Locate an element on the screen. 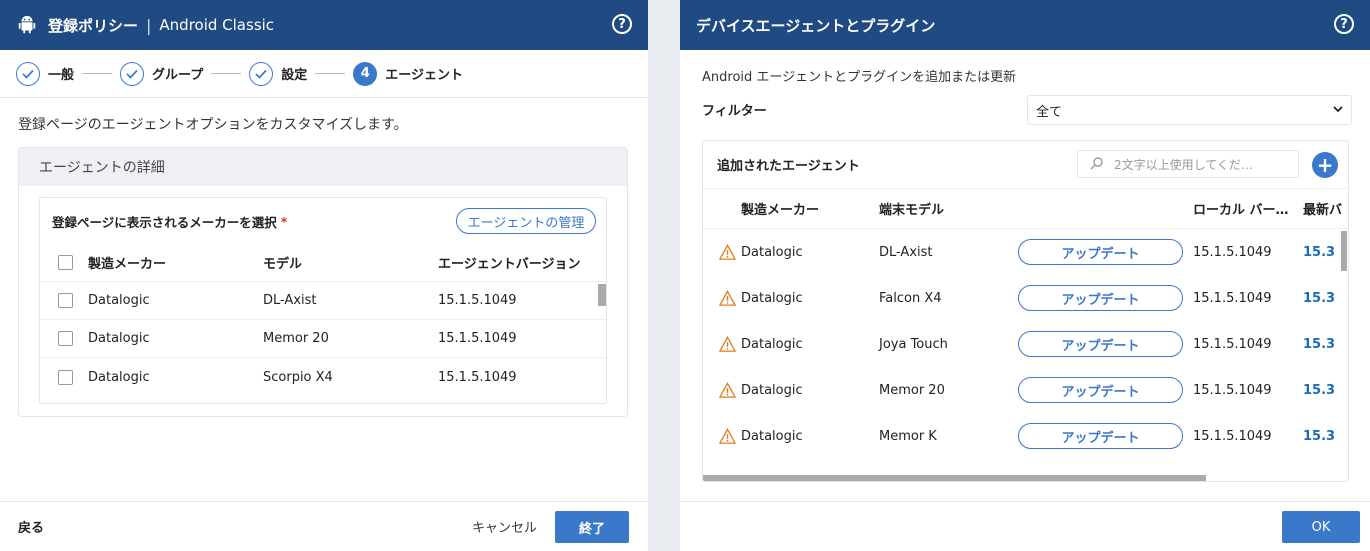 Image resolution: width=1370 pixels, height=551 pixels. select-all-checkbox is located at coordinates (65, 262).